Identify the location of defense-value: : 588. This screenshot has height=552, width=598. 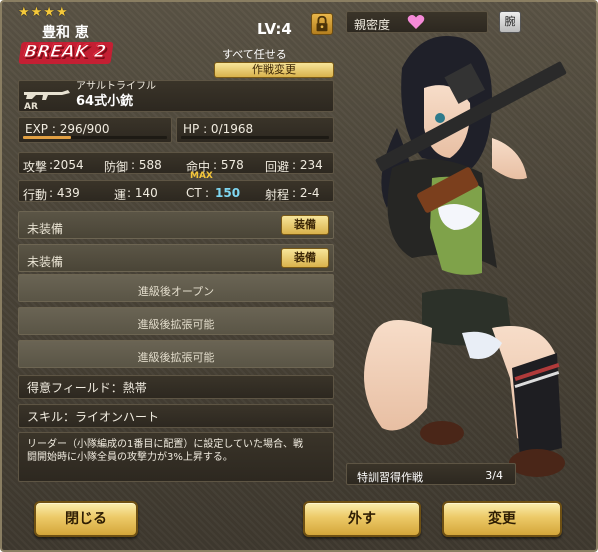
(146, 165).